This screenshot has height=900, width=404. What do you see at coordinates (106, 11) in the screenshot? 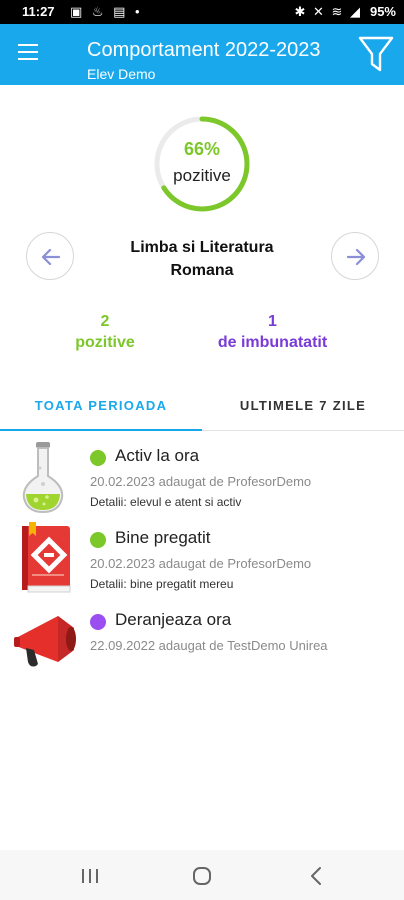
I see `notification-icons: ▣ ♨ ▤ •` at bounding box center [106, 11].